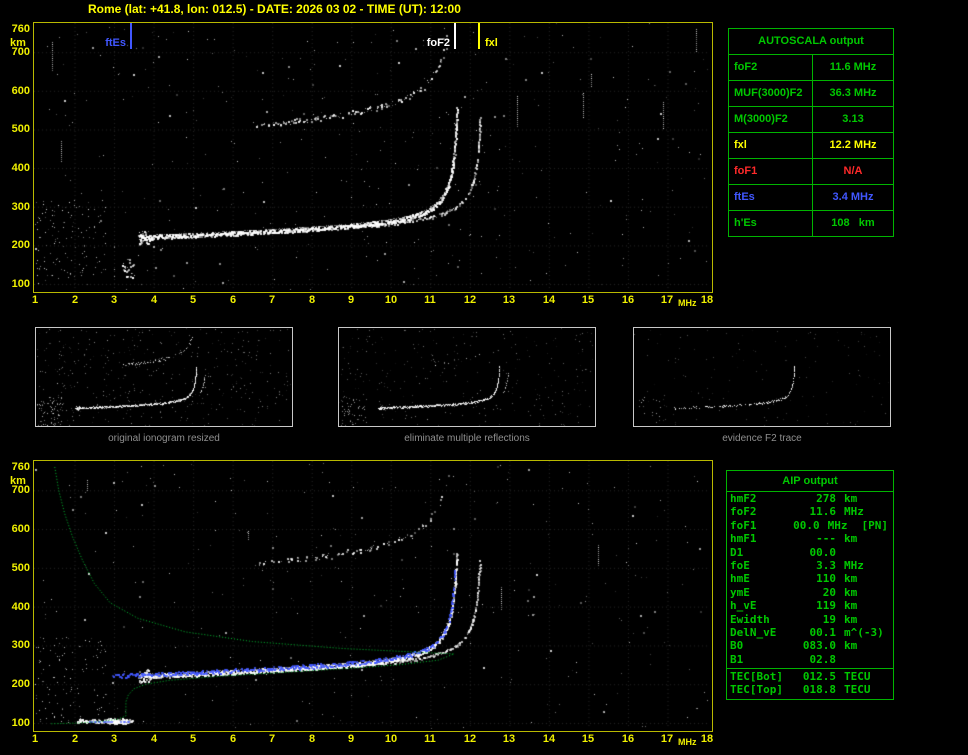  Describe the element at coordinates (467, 377) in the screenshot. I see `thumbnail-no-multiples` at that location.